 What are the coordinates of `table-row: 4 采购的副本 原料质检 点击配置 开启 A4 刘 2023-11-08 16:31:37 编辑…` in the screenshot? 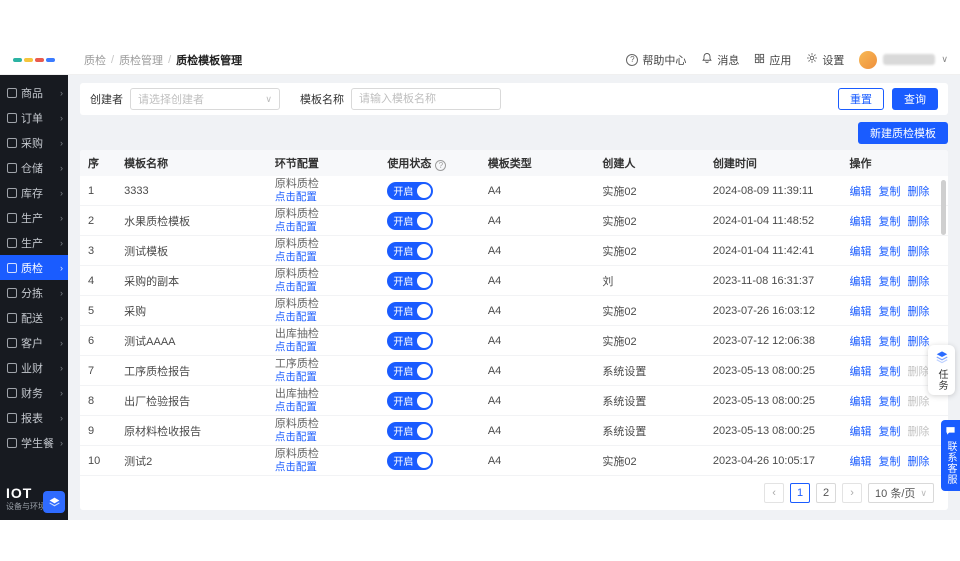 It's located at (514, 280).